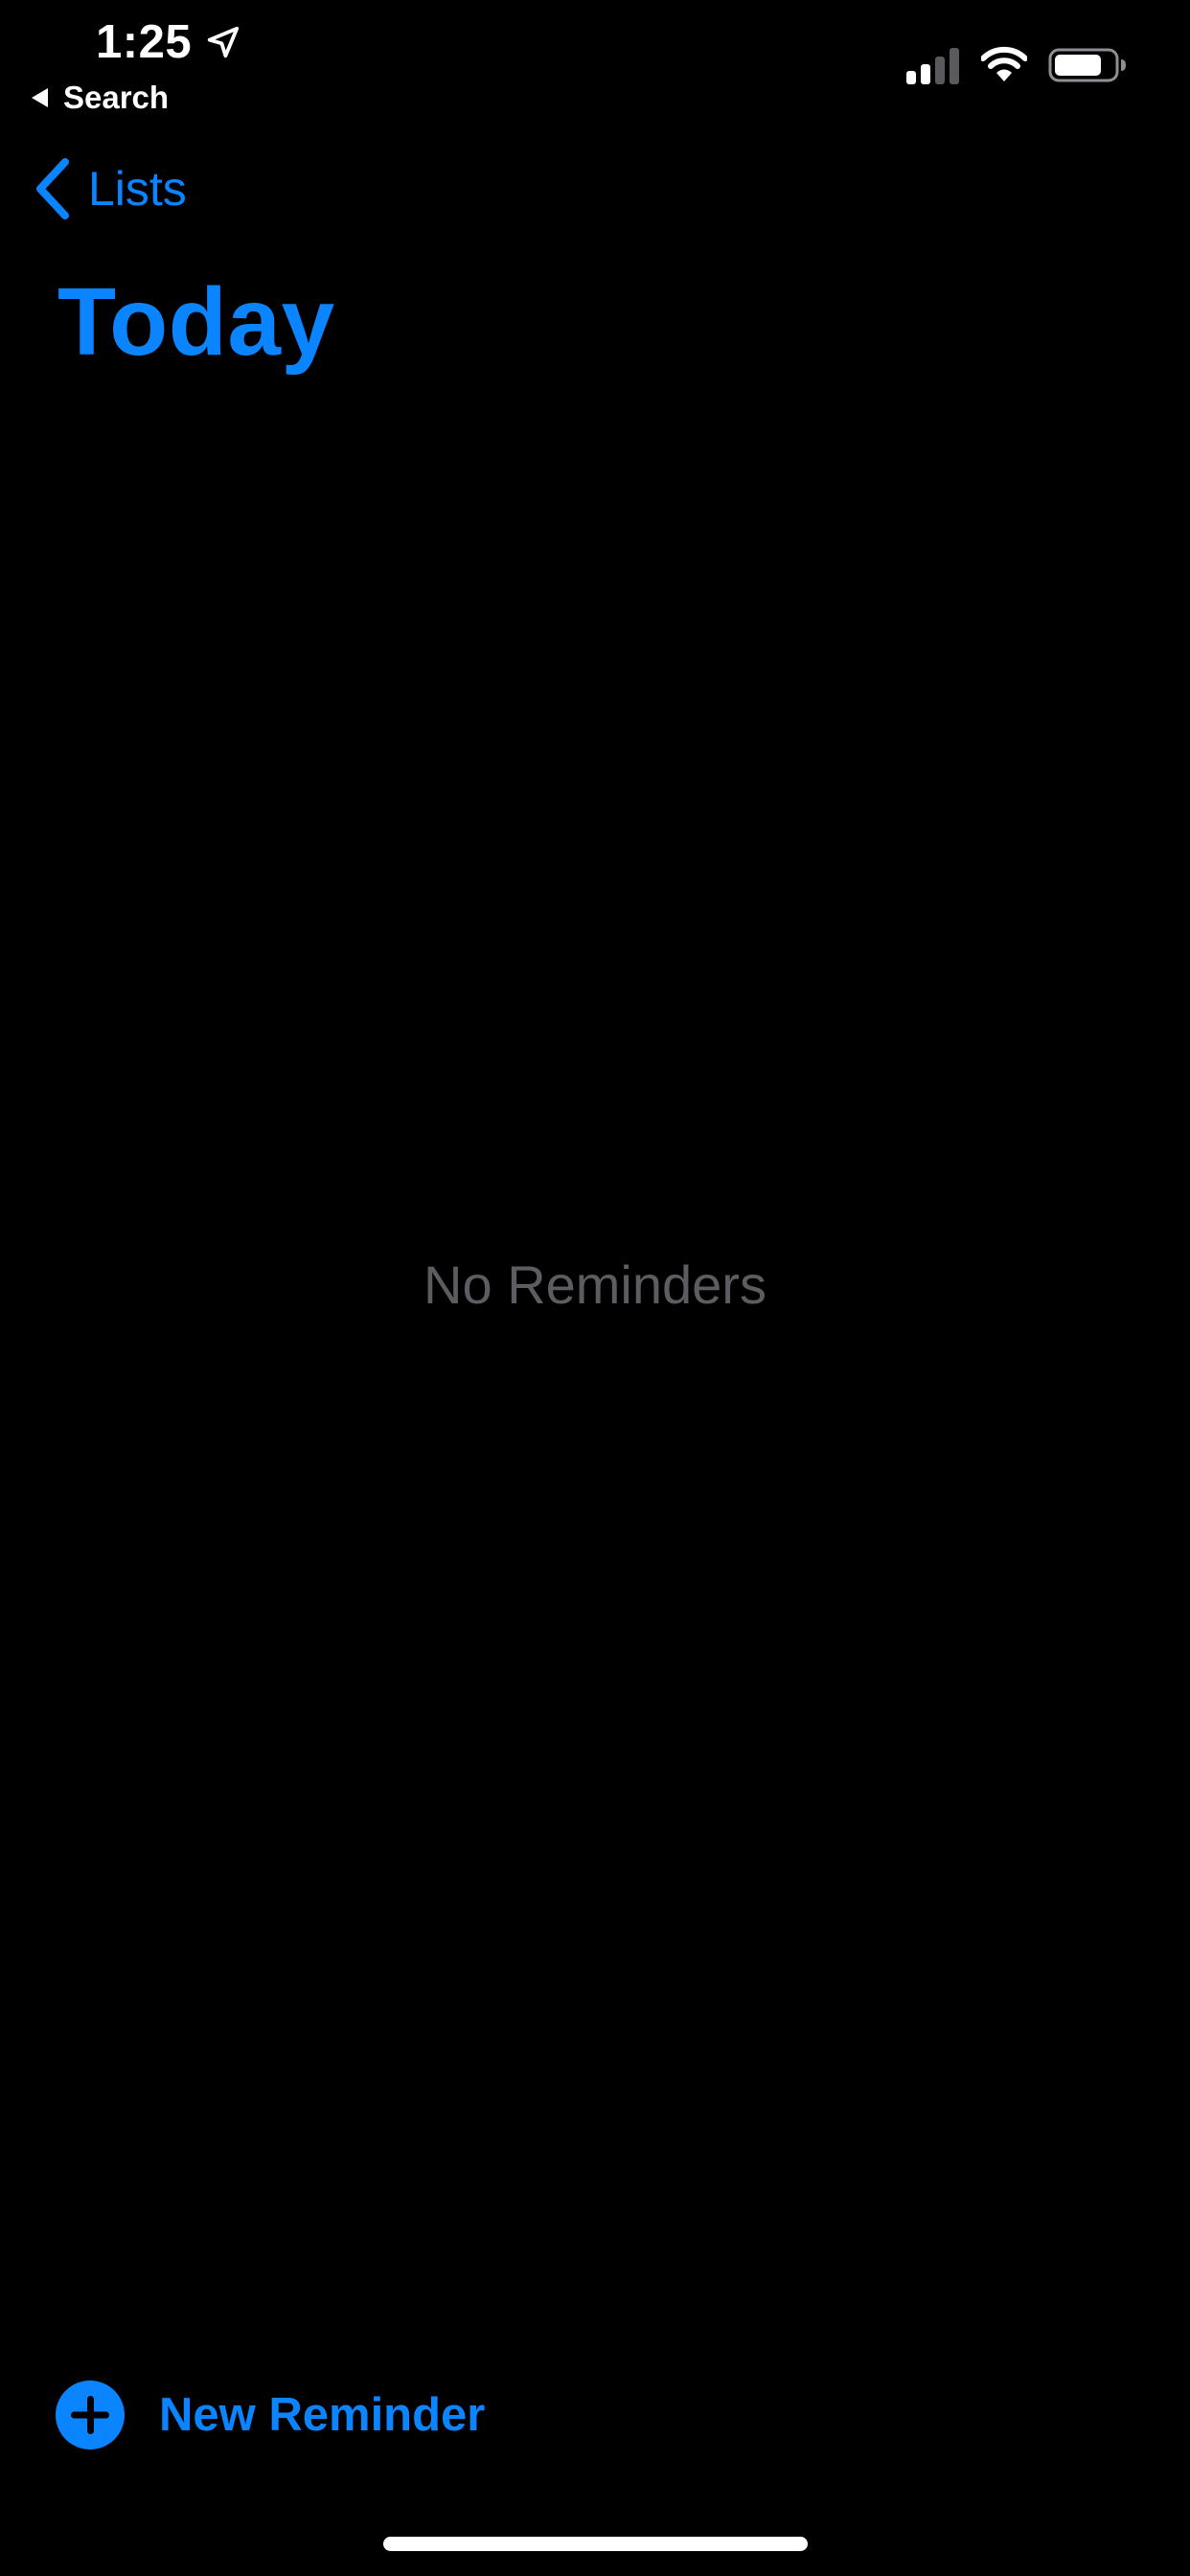 The image size is (1190, 2576). I want to click on status-indicators, so click(1016, 65).